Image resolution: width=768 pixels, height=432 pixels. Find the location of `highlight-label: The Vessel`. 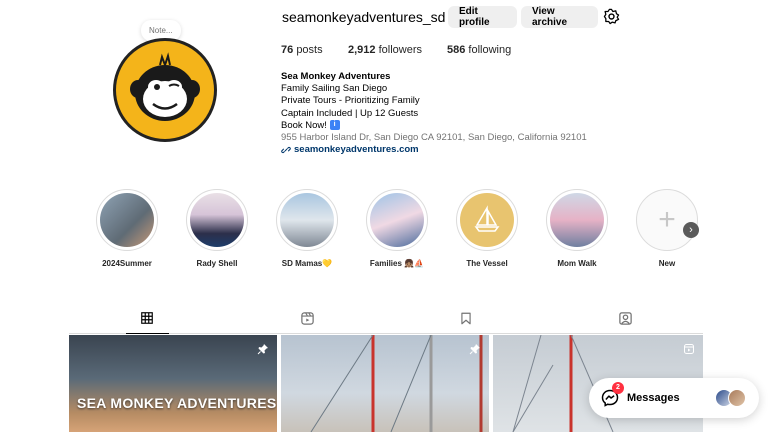

highlight-label: The Vessel is located at coordinates (487, 263).